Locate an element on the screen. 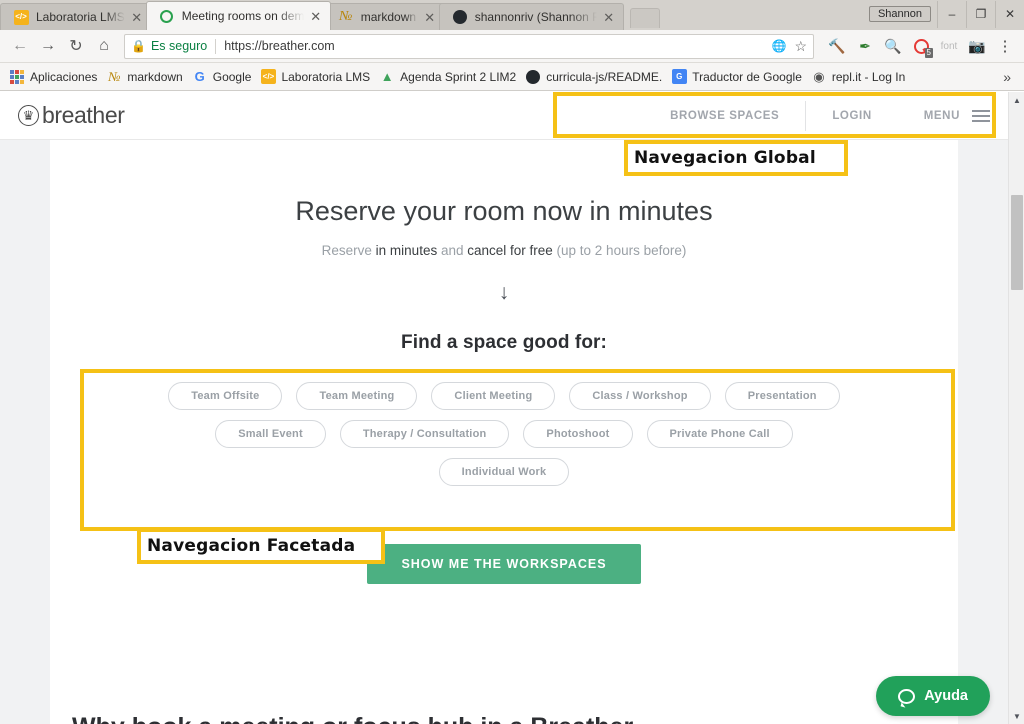 The image size is (1024, 724). bookmark-curricula-js: curricula-js/README. is located at coordinates (596, 77).